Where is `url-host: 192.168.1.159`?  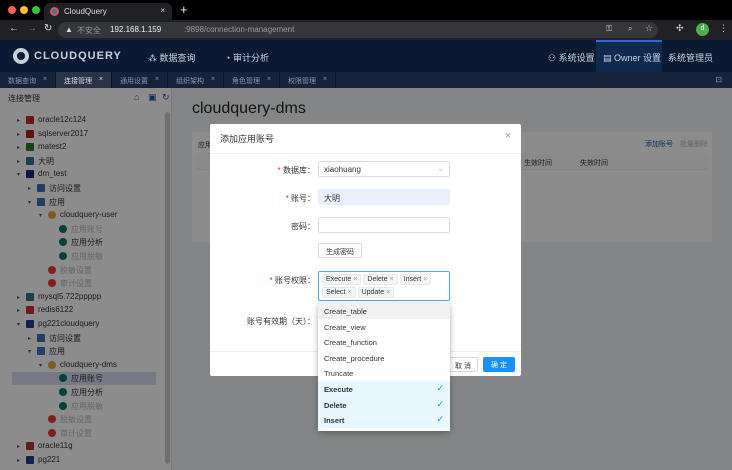 url-host: 192.168.1.159 is located at coordinates (136, 29).